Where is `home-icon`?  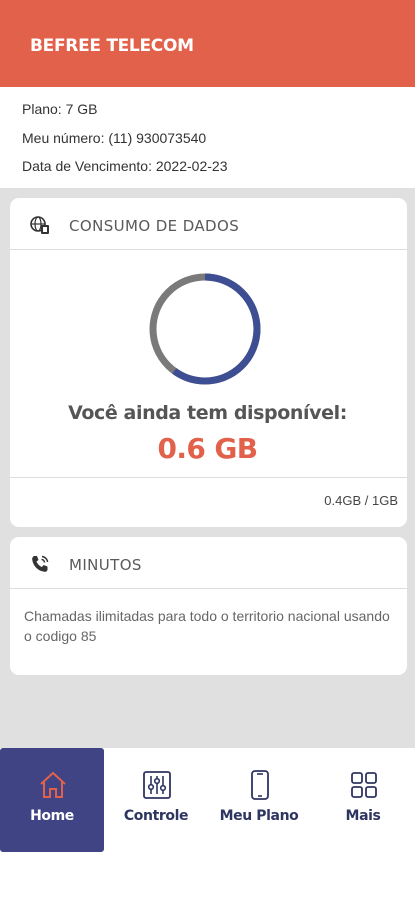
home-icon is located at coordinates (53, 784).